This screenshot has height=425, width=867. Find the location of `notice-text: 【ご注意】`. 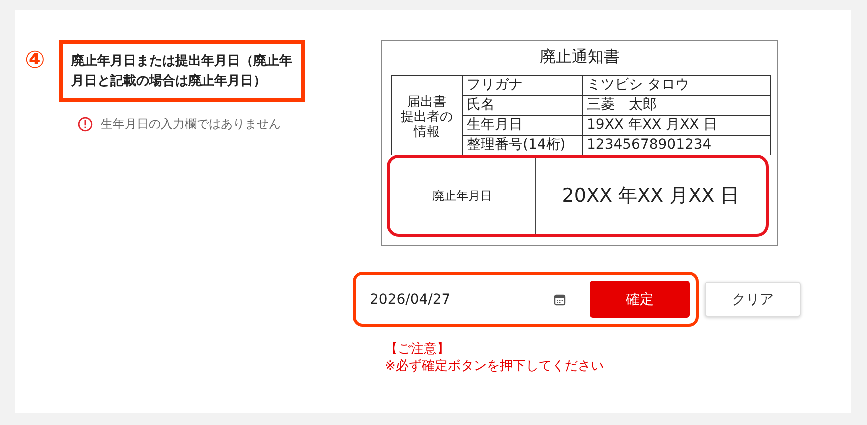

notice-text: 【ご注意】 is located at coordinates (418, 349).